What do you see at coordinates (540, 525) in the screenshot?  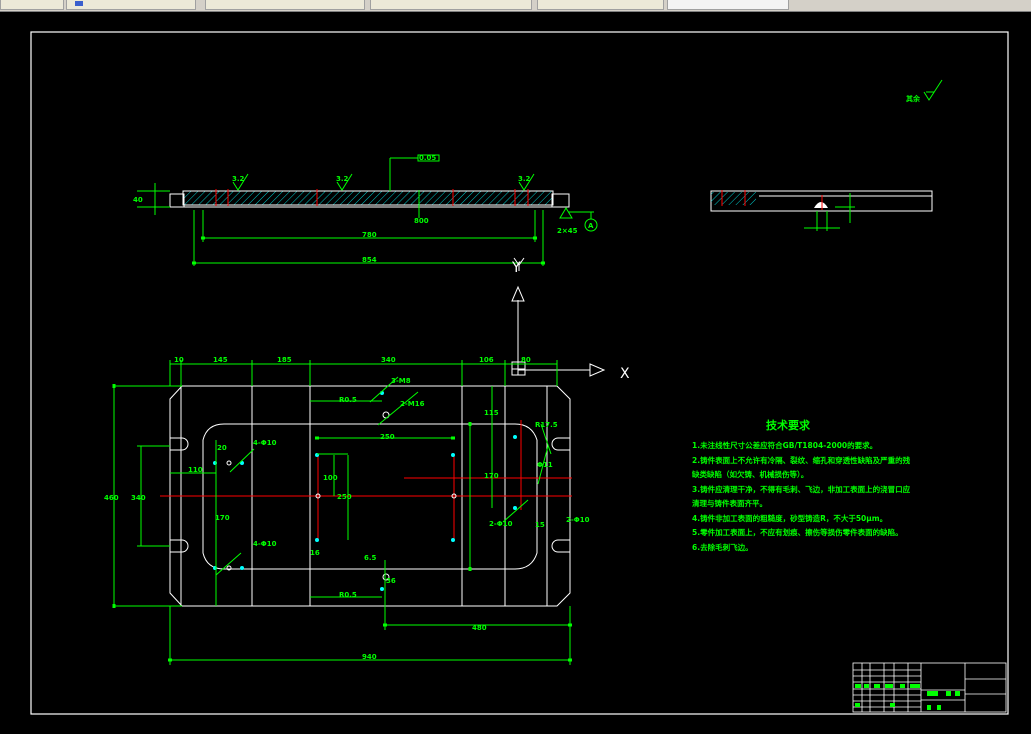 I see `svg-text: 15` at bounding box center [540, 525].